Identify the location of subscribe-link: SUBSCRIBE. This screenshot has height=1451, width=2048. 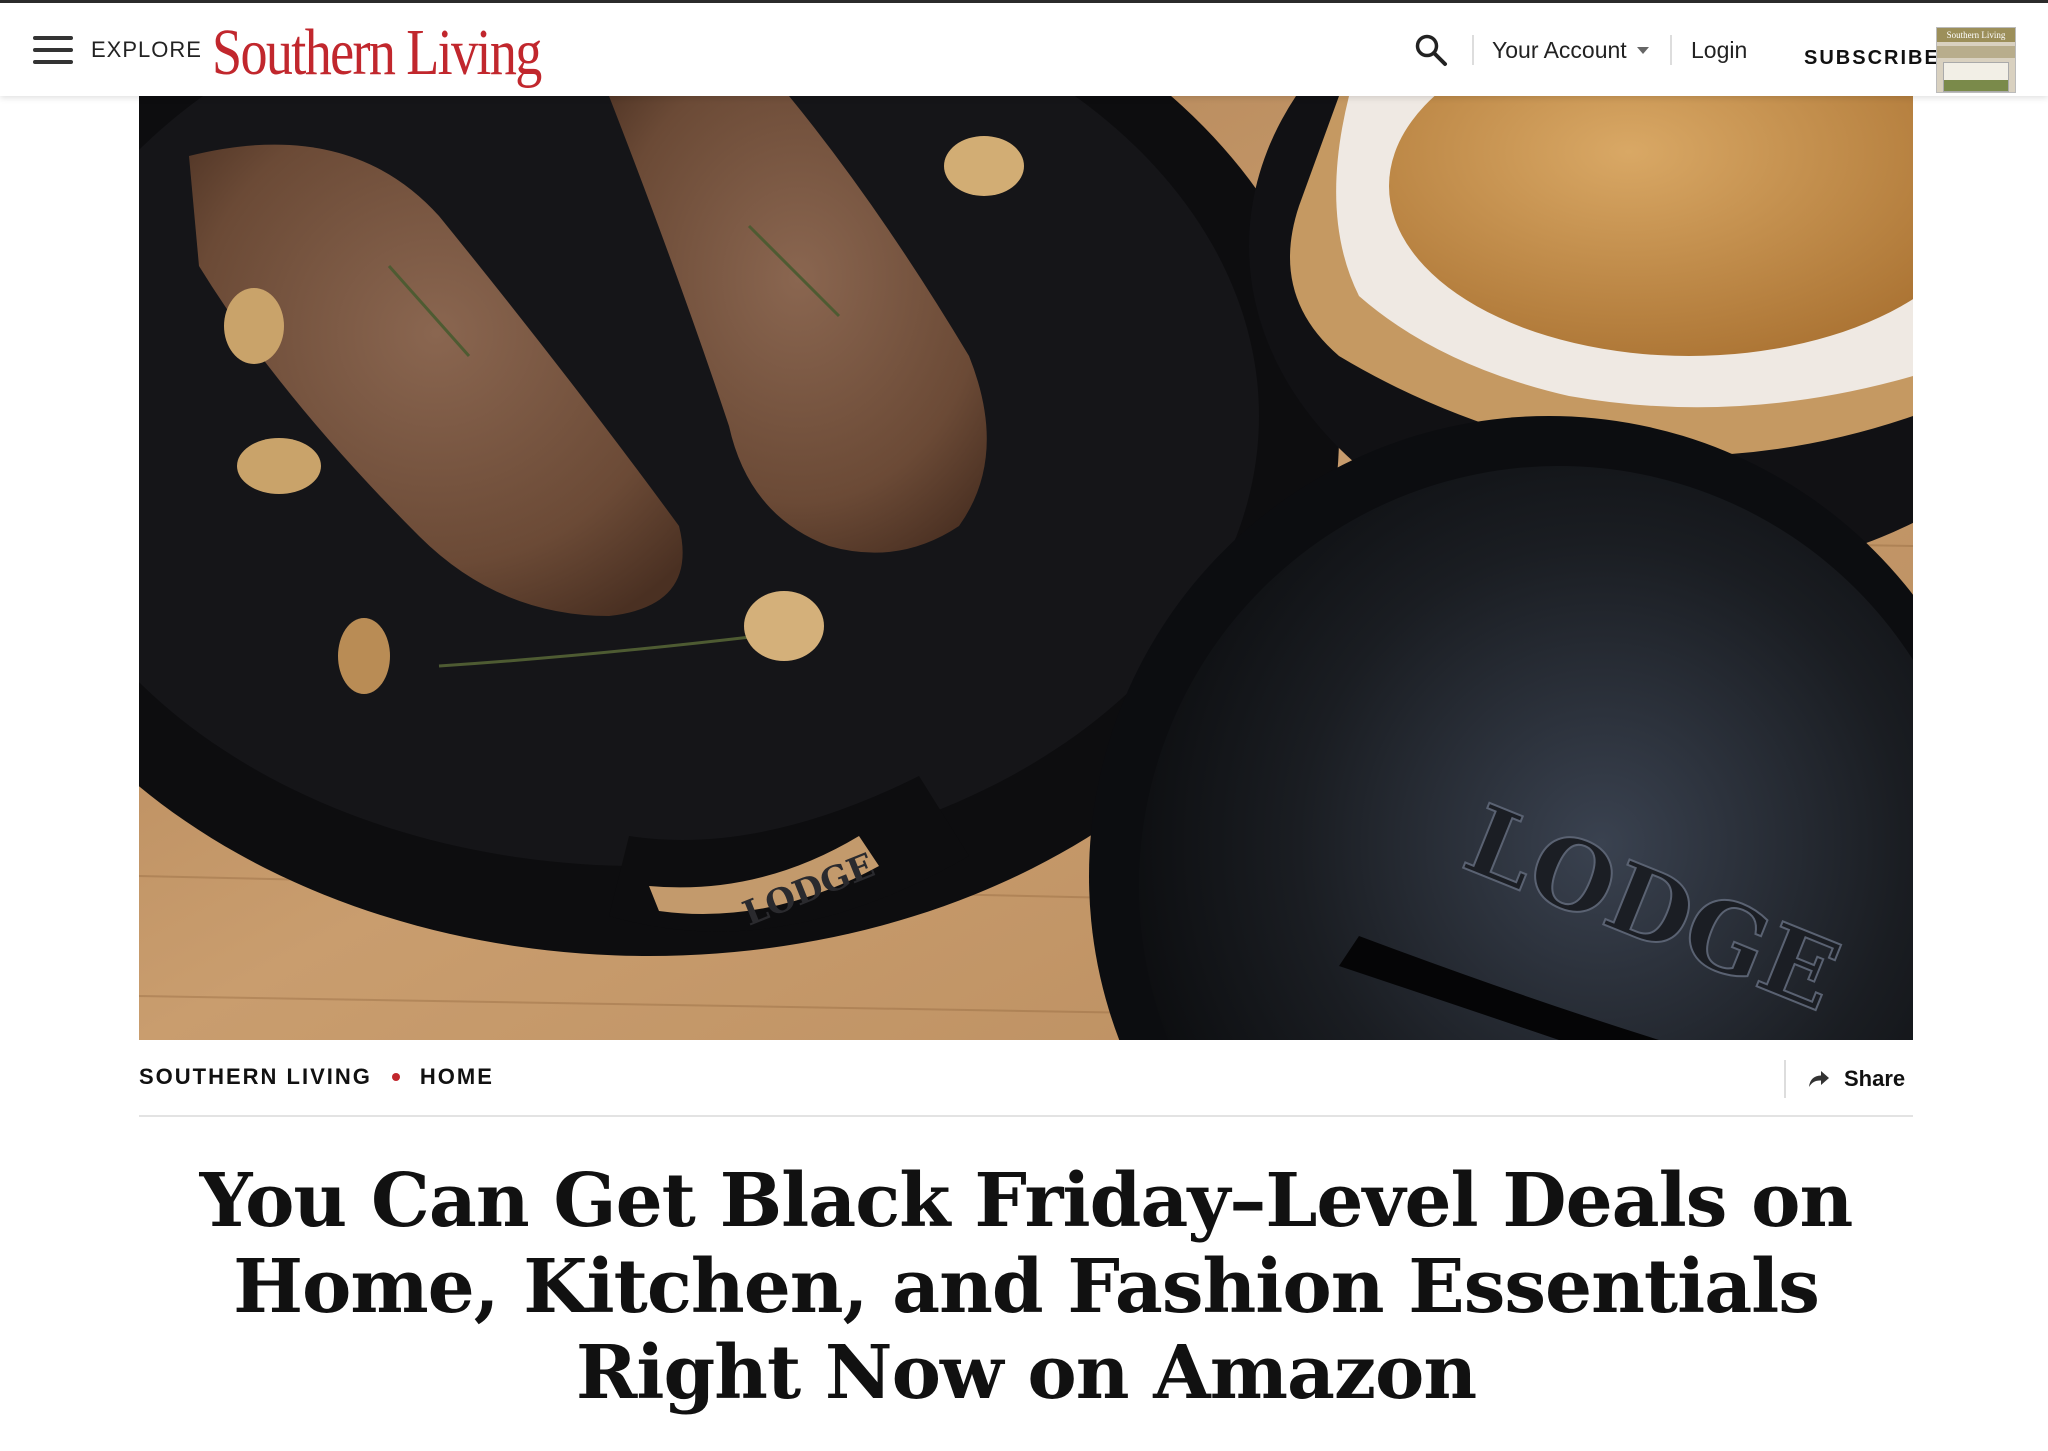
(1872, 58).